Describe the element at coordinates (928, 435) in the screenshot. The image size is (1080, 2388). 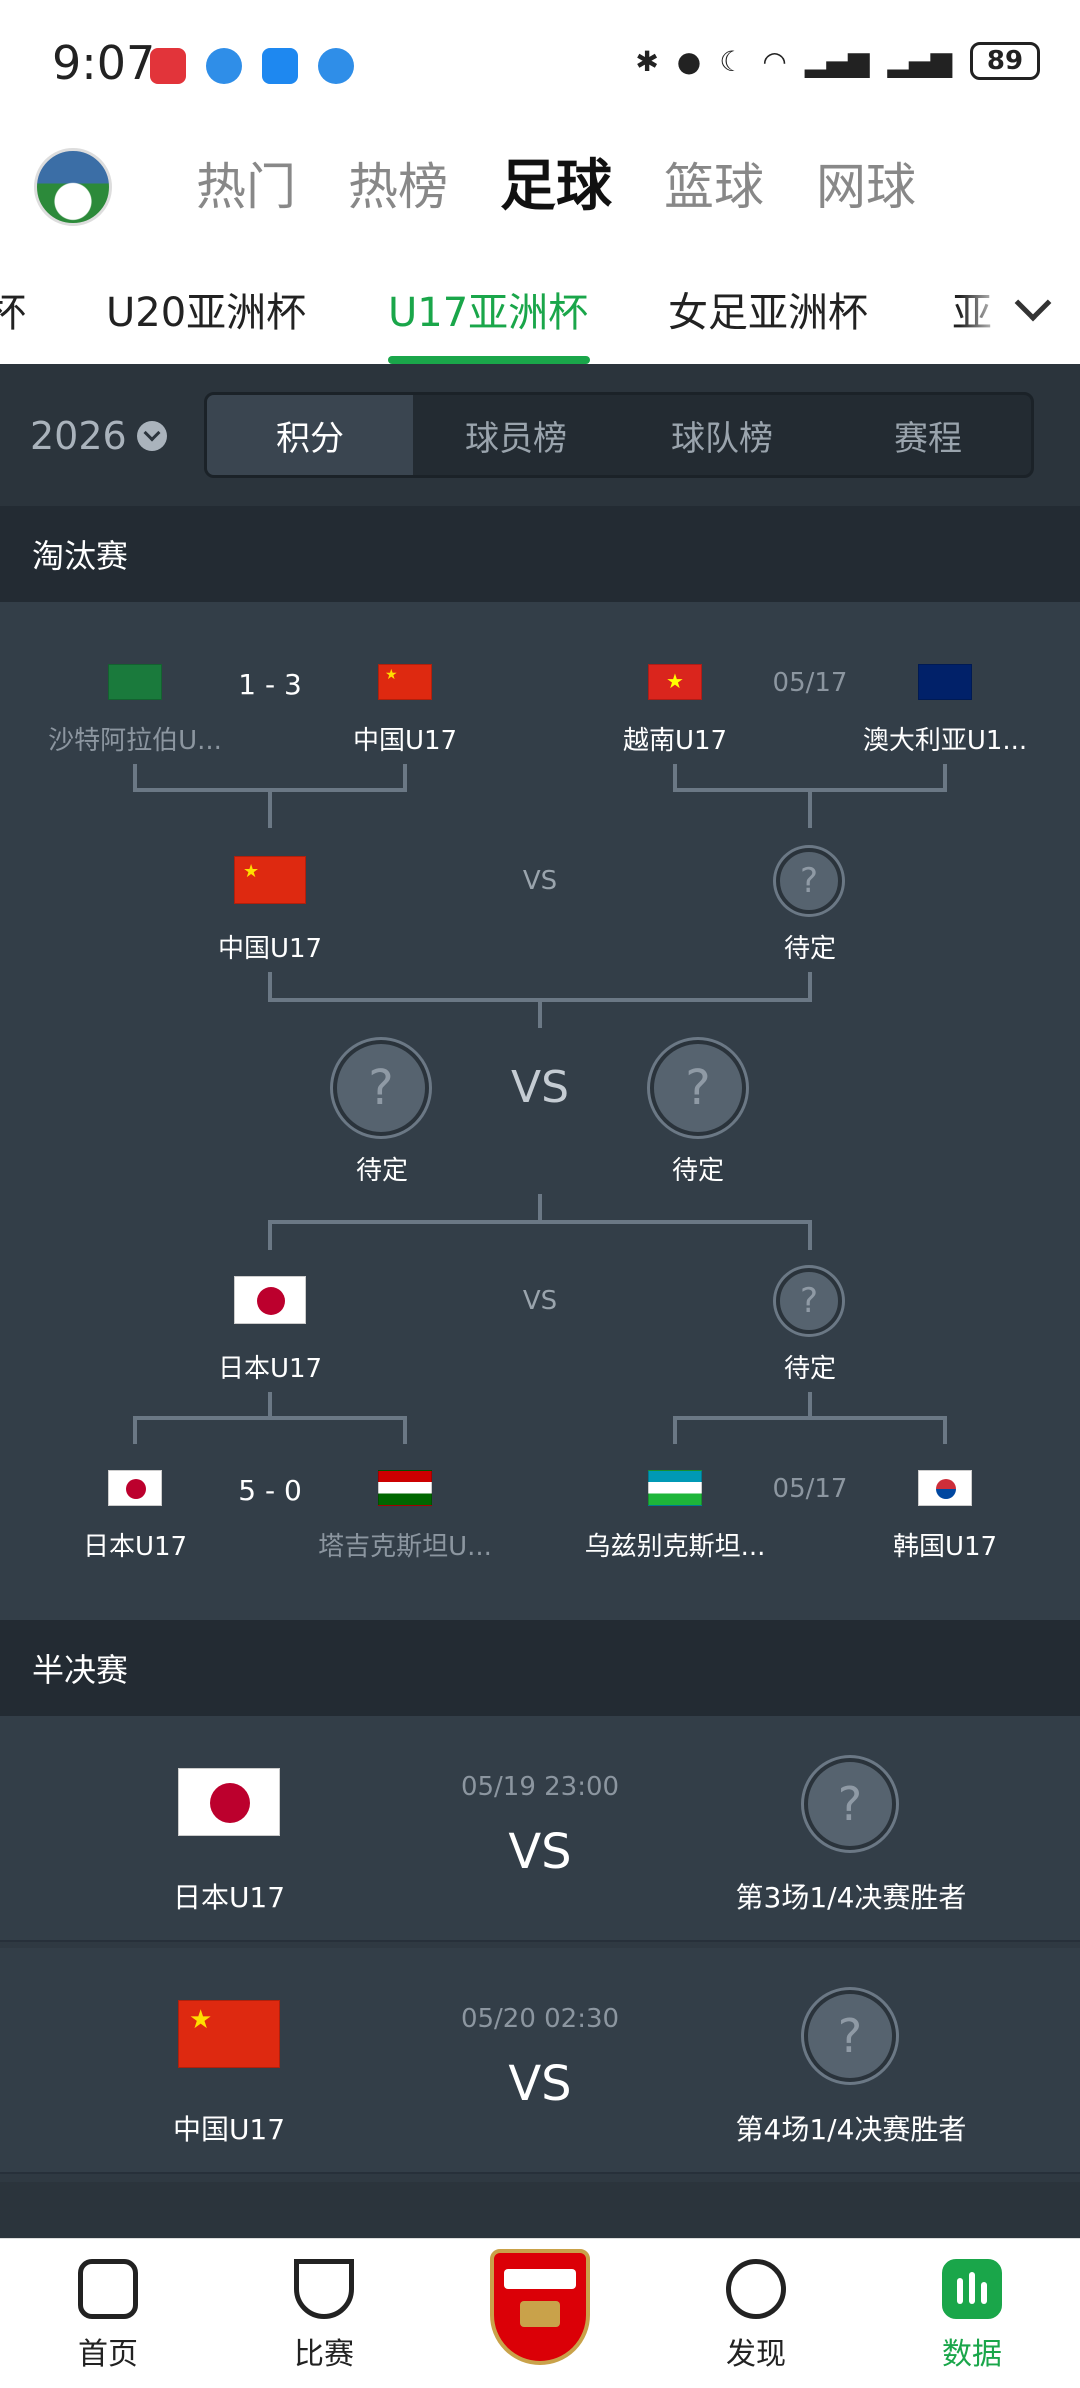
I see `segment-schedule: 赛程` at that location.